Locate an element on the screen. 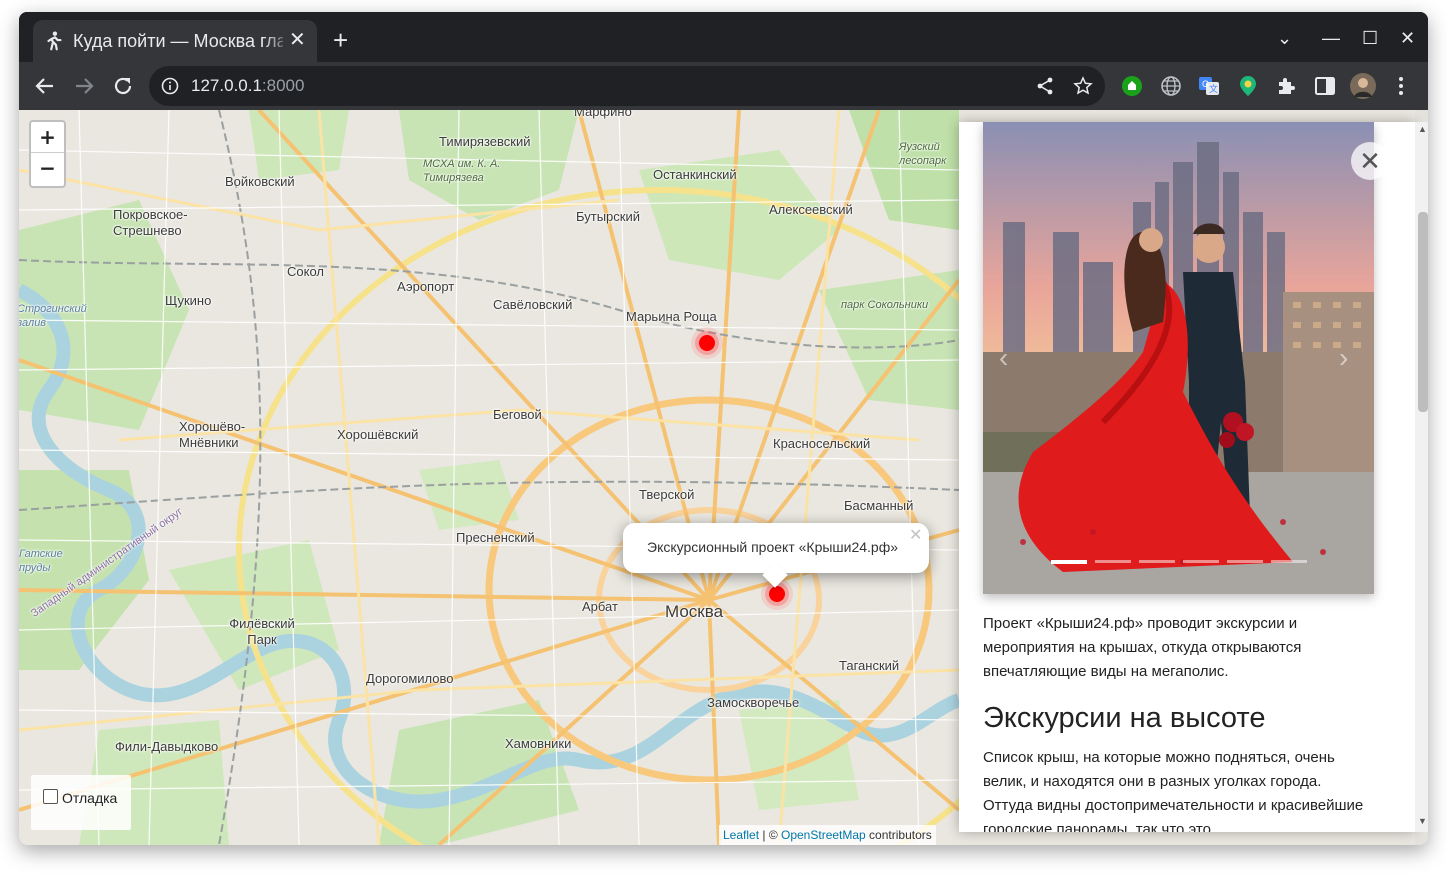 Image resolution: width=1447 pixels, height=882 pixels. carousel-prev-icon: ‹ is located at coordinates (1003, 358).